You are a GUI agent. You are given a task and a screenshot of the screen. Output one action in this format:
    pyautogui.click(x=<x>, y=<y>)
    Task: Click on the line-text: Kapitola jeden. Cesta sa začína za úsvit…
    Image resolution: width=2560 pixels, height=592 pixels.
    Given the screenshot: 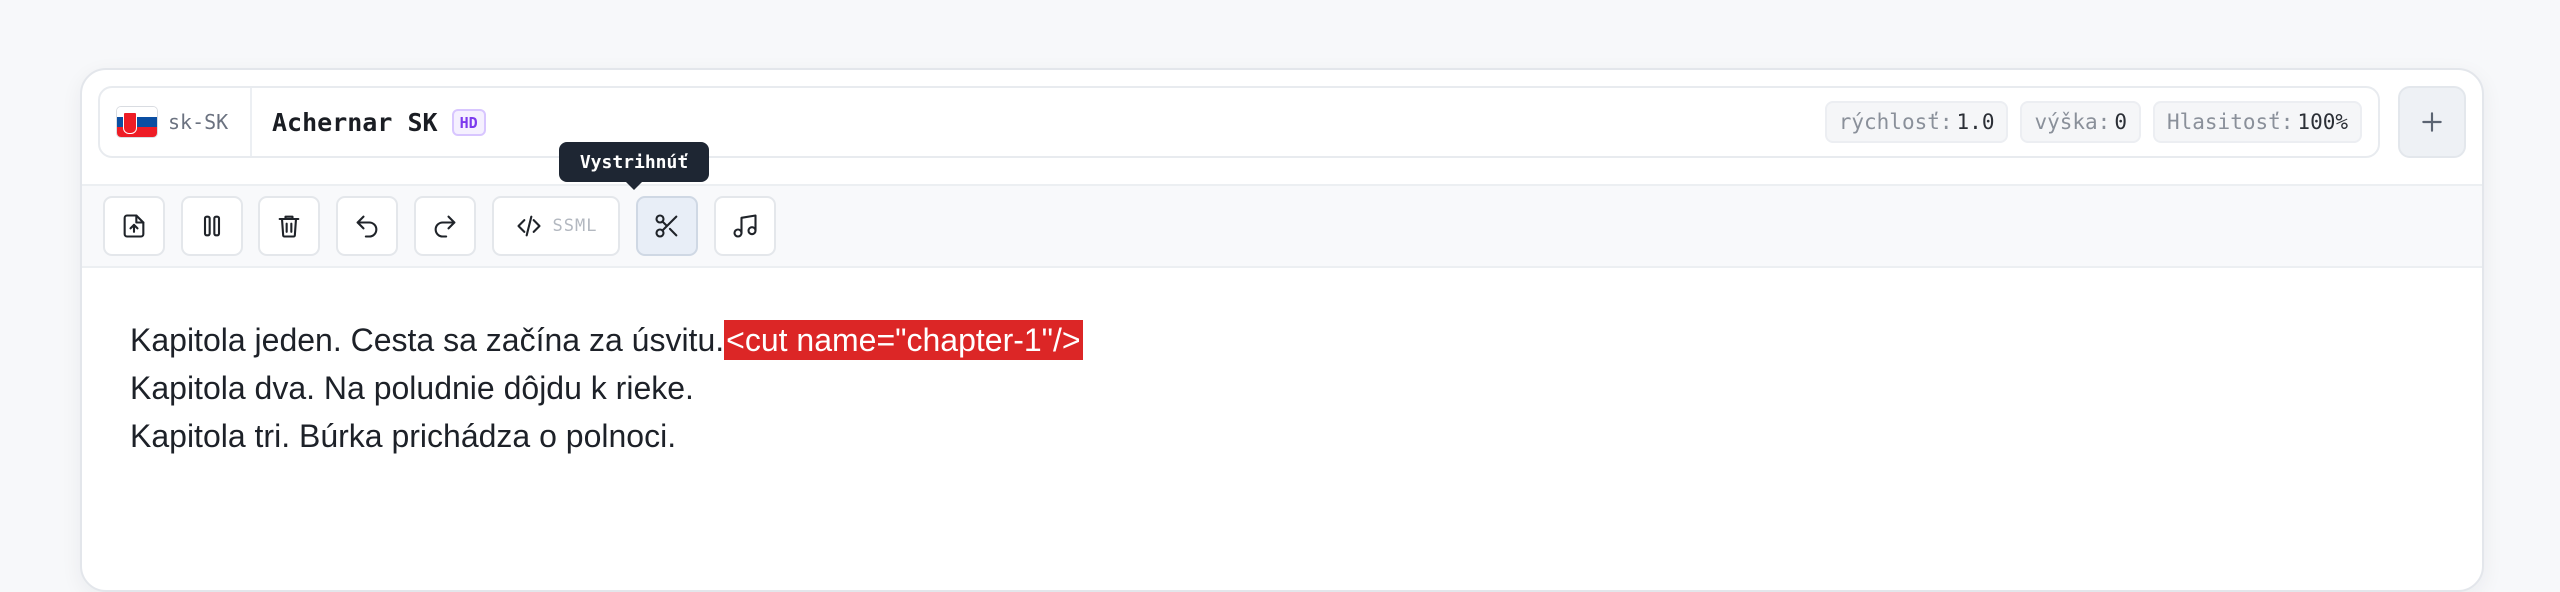 What is the action you would take?
    pyautogui.click(x=427, y=340)
    